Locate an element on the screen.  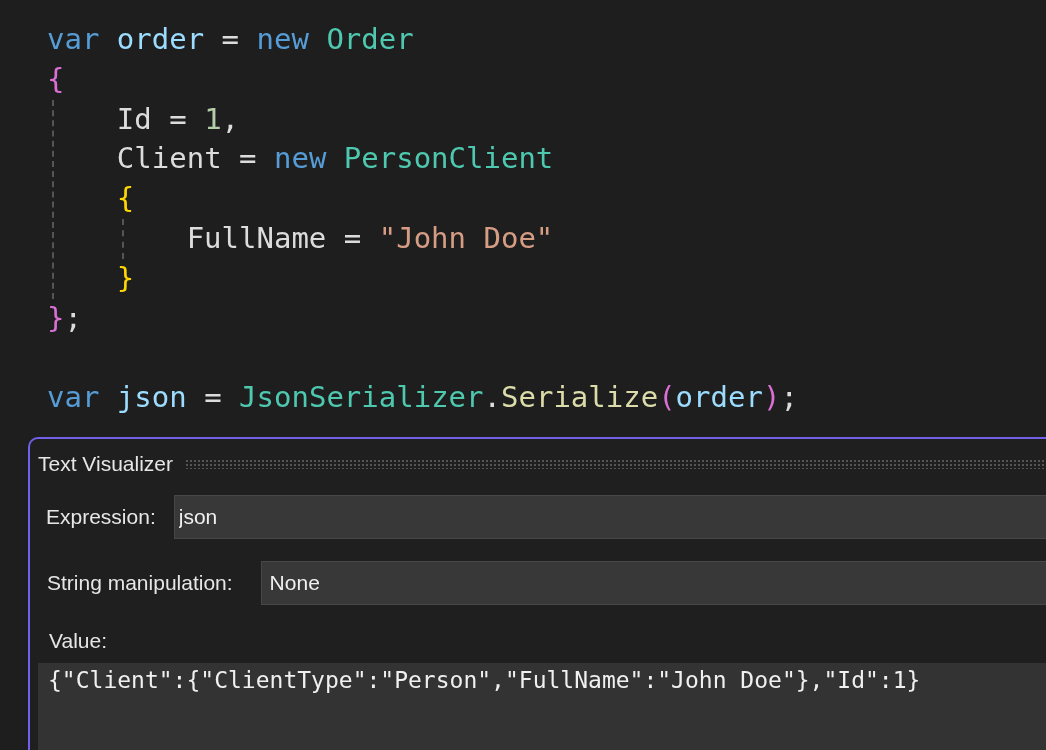
code-line: var json = JsonSerializer.Serialize(order); is located at coordinates (423, 398).